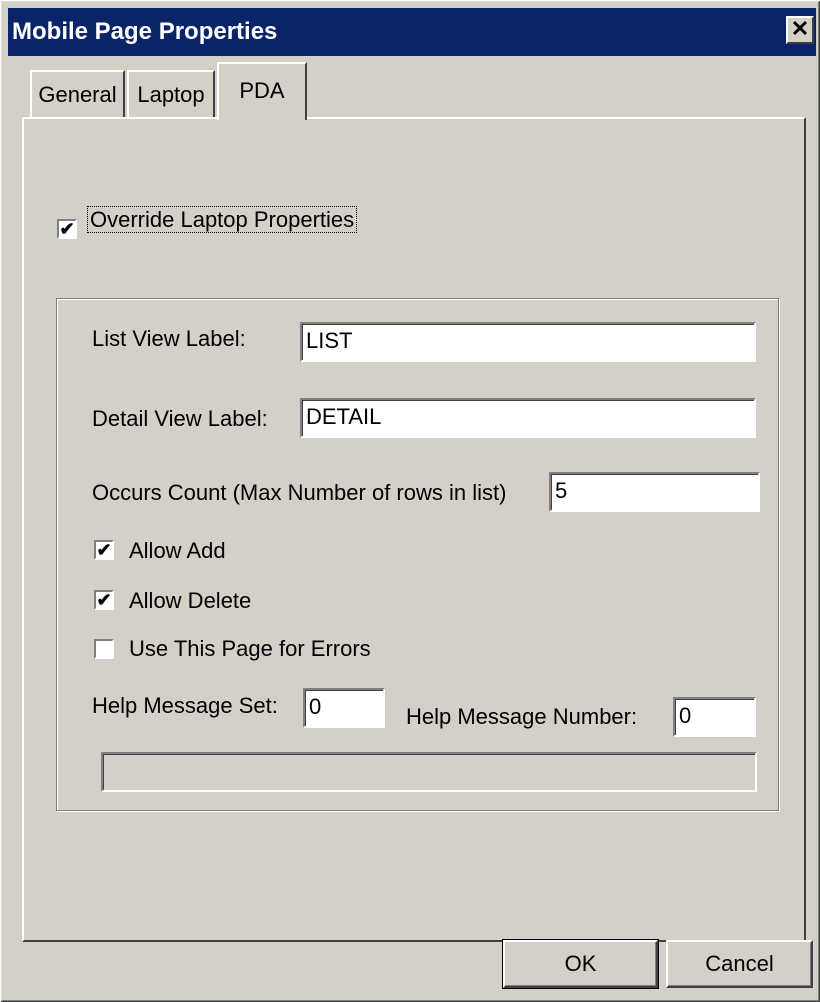 This screenshot has width=820, height=1002. Describe the element at coordinates (104, 649) in the screenshot. I see `use-for-errors-checkbox` at that location.